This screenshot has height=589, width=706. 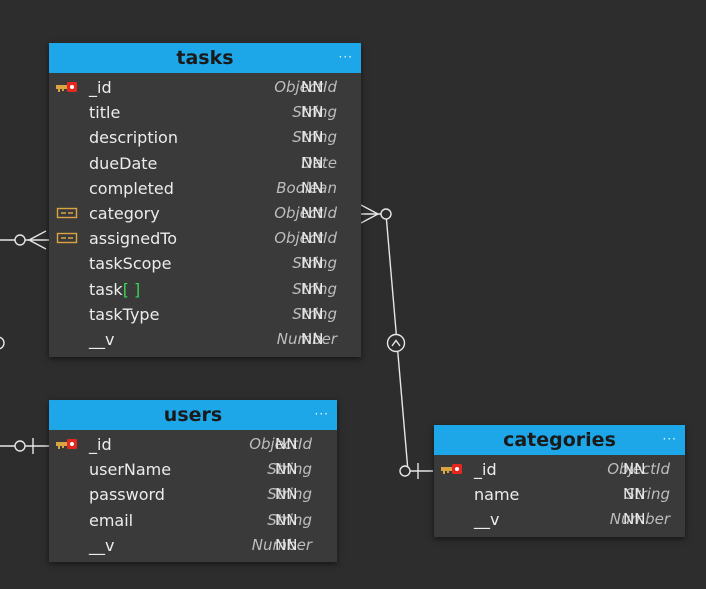 I want to click on optional-circle-category, so click(x=386, y=214).